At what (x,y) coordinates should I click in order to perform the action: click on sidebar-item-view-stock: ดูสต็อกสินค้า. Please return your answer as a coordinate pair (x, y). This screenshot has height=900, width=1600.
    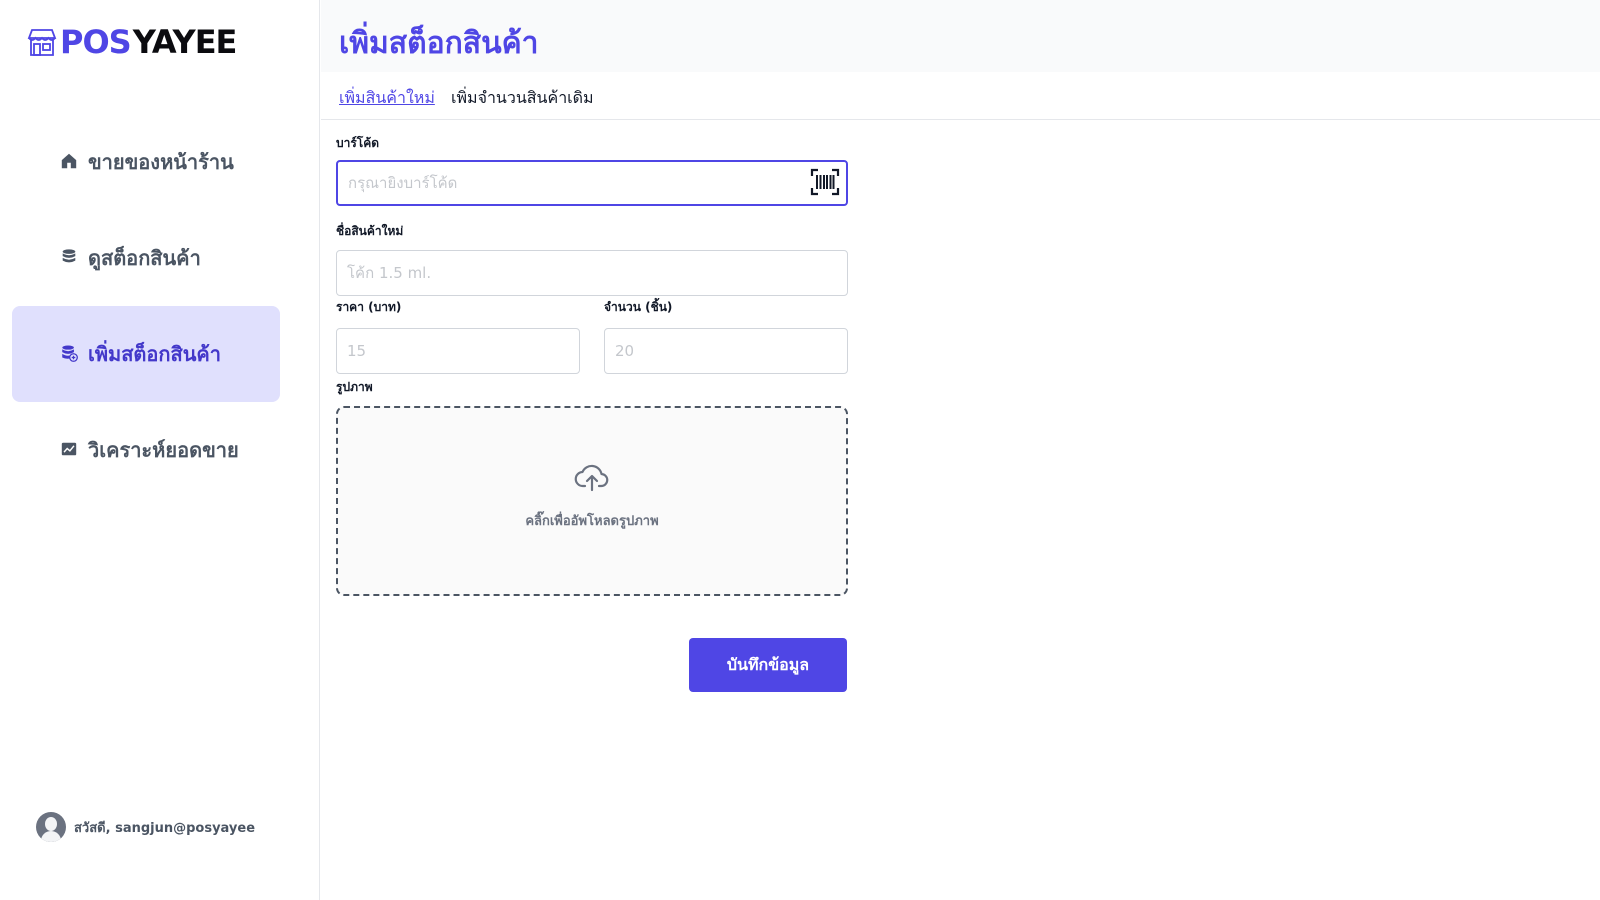
    Looking at the image, I should click on (146, 258).